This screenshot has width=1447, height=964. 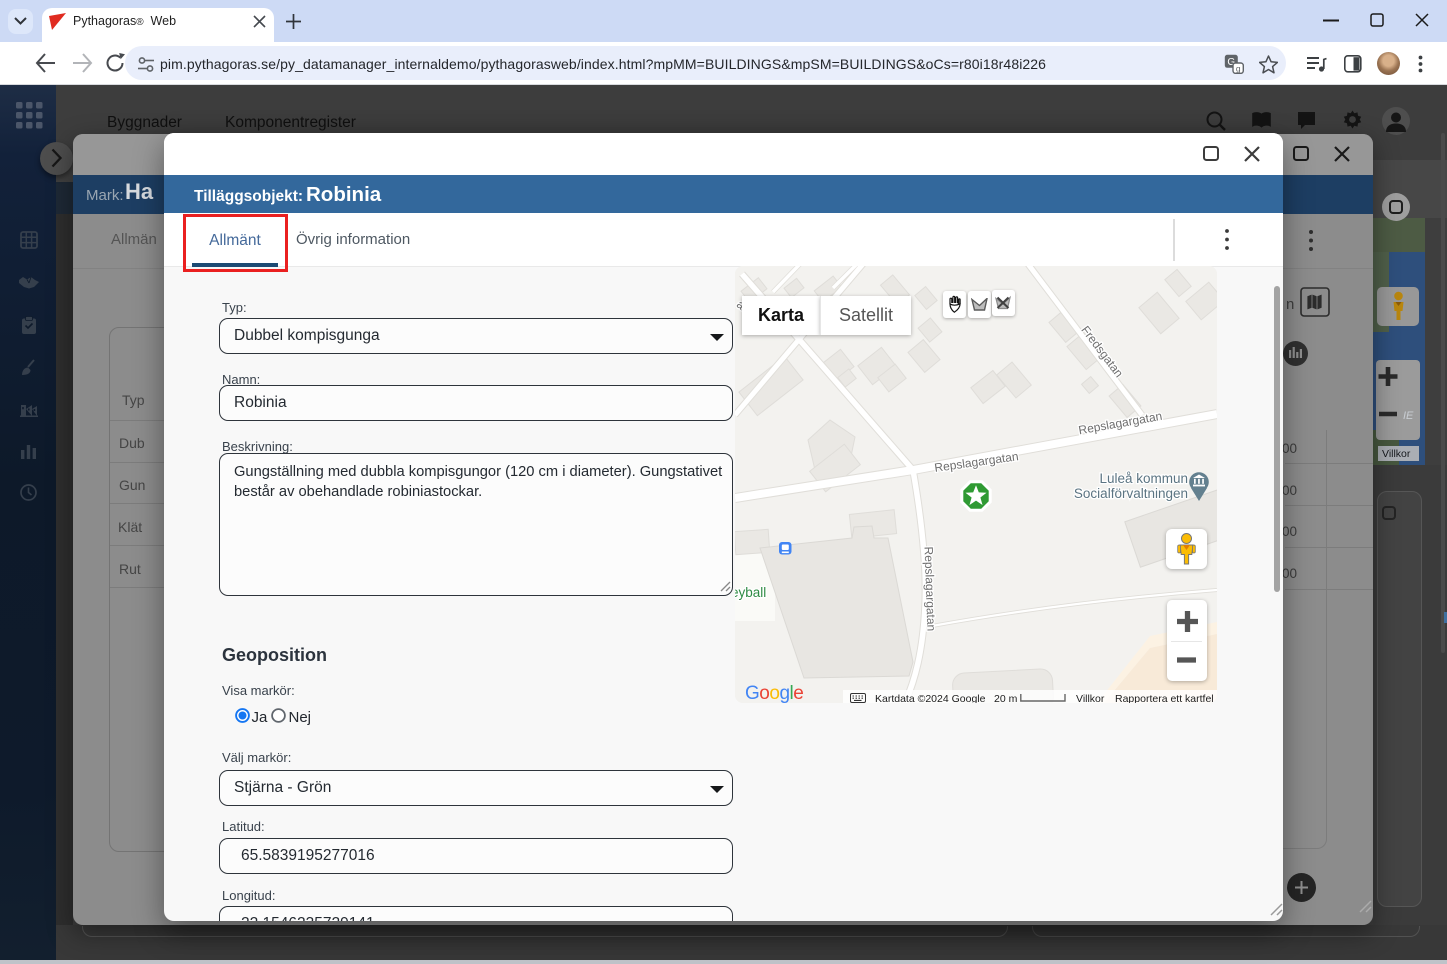 I want to click on svg-text: Luleå kommun, so click(x=1143, y=478).